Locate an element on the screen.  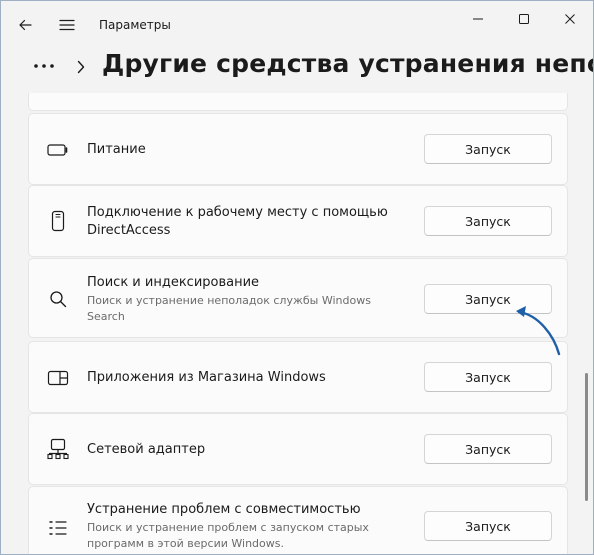
network-adapter-icon is located at coordinates (58, 449).